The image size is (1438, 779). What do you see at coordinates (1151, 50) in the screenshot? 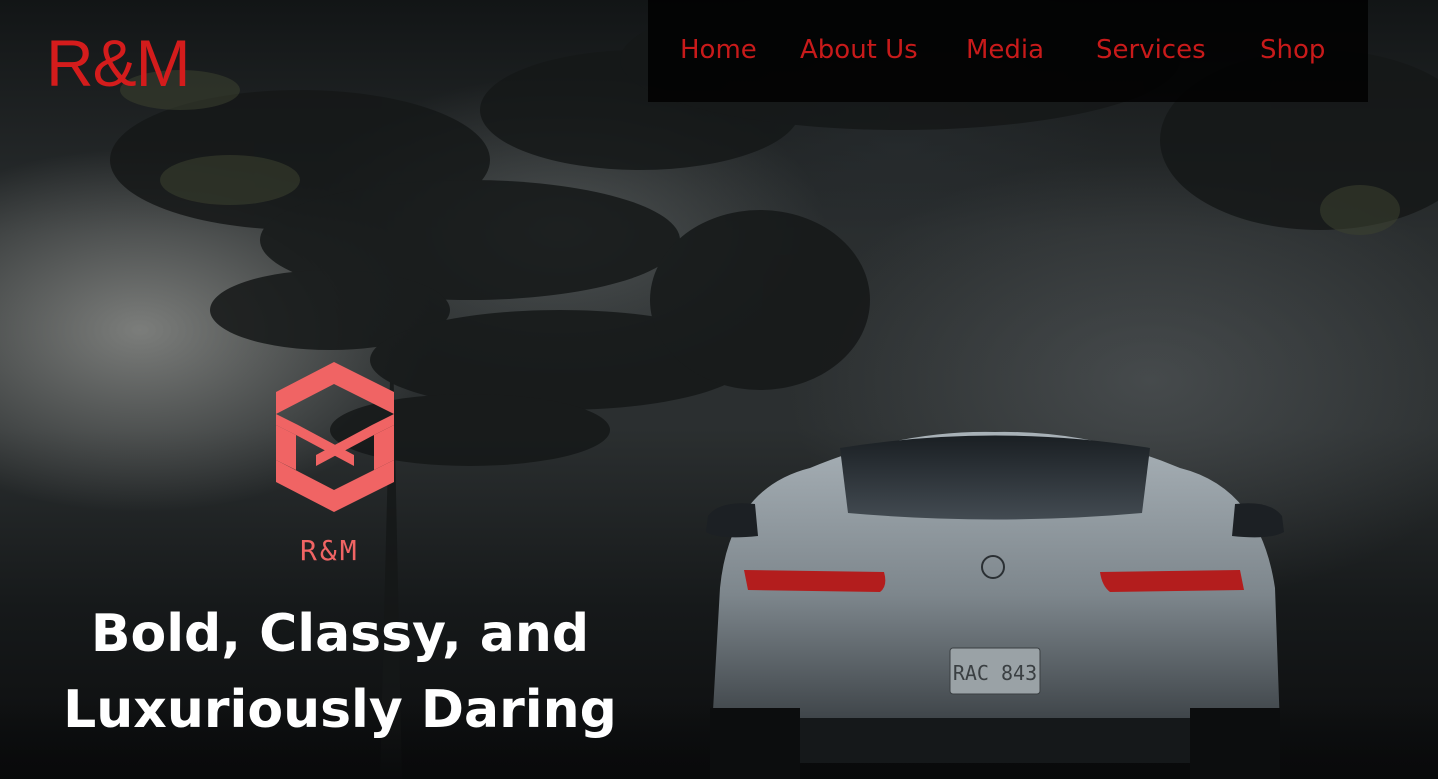
I see `nav-services: Services` at bounding box center [1151, 50].